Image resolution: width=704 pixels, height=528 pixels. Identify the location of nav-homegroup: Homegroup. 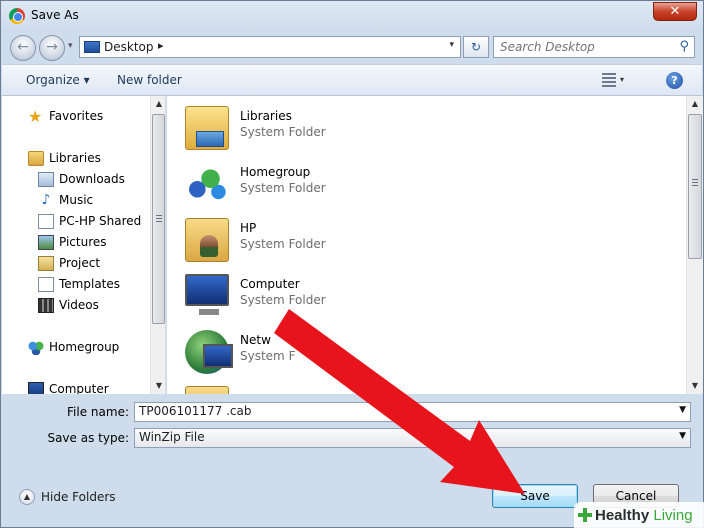
(73, 347).